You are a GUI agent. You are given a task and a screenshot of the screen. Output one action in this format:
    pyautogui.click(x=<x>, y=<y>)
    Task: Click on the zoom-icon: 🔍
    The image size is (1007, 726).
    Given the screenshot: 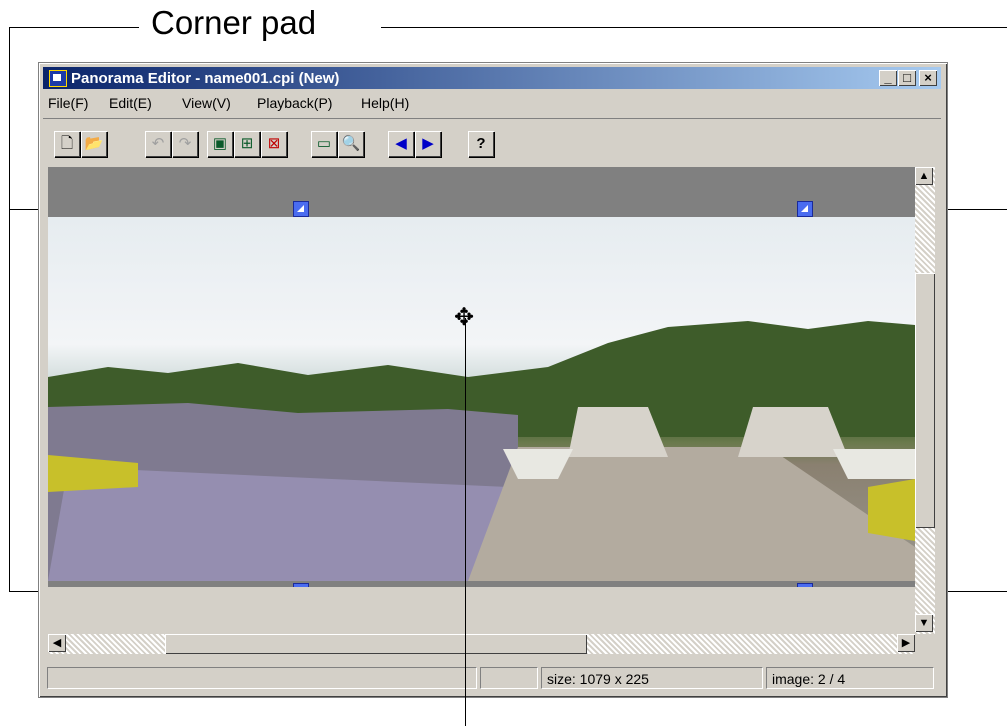 What is the action you would take?
    pyautogui.click(x=351, y=144)
    